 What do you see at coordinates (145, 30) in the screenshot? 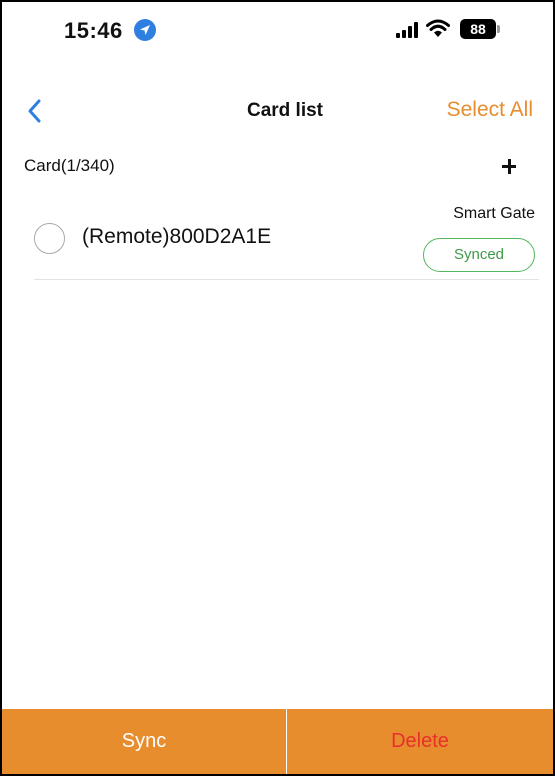
I see `location-arrow-icon` at bounding box center [145, 30].